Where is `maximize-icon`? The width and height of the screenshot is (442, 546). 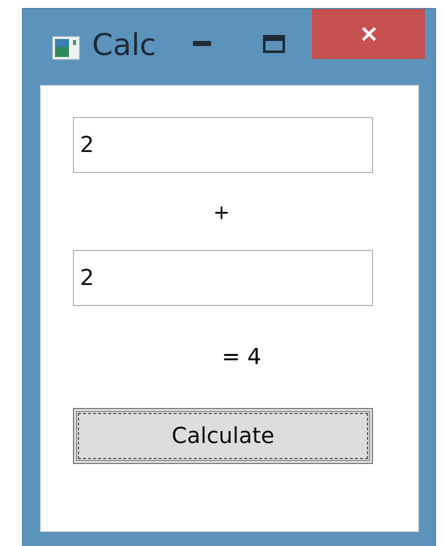
maximize-icon is located at coordinates (274, 44).